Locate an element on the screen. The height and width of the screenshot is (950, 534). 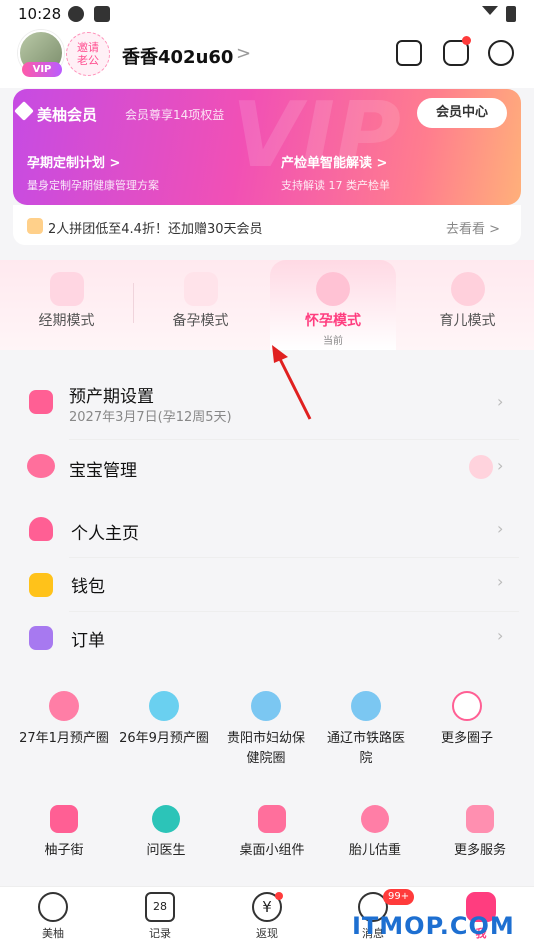
service-label: 胎儿估重 is located at coordinates (374, 850).